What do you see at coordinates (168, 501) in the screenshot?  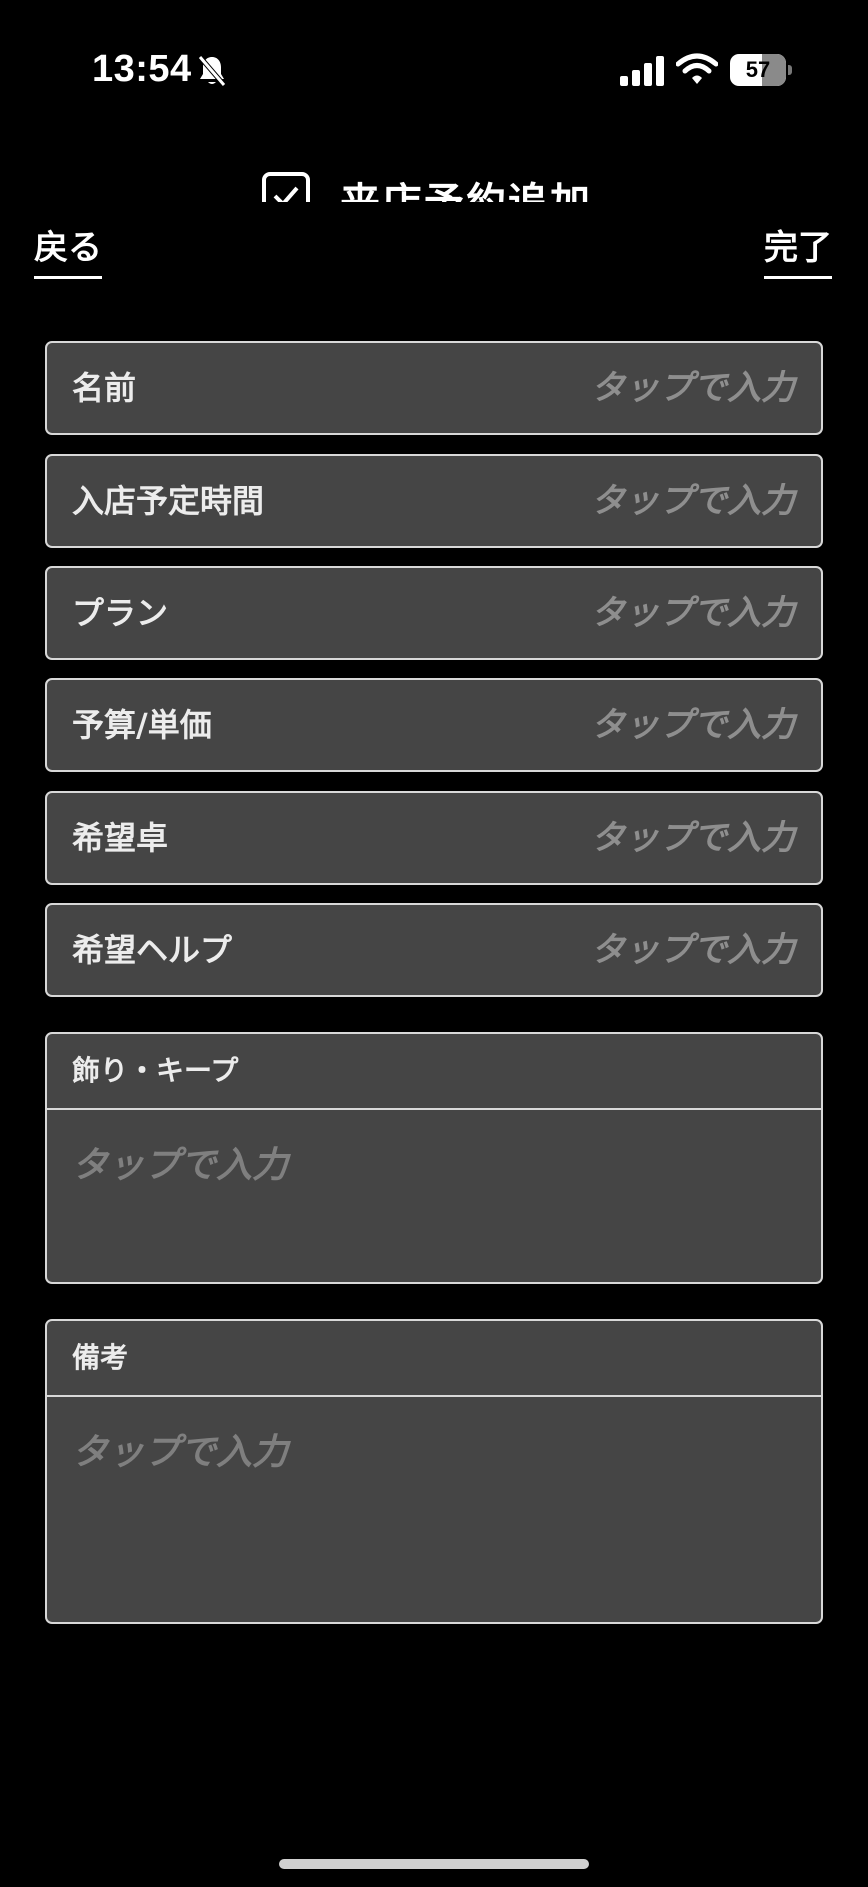 I see `field-label: 入店予定時間` at bounding box center [168, 501].